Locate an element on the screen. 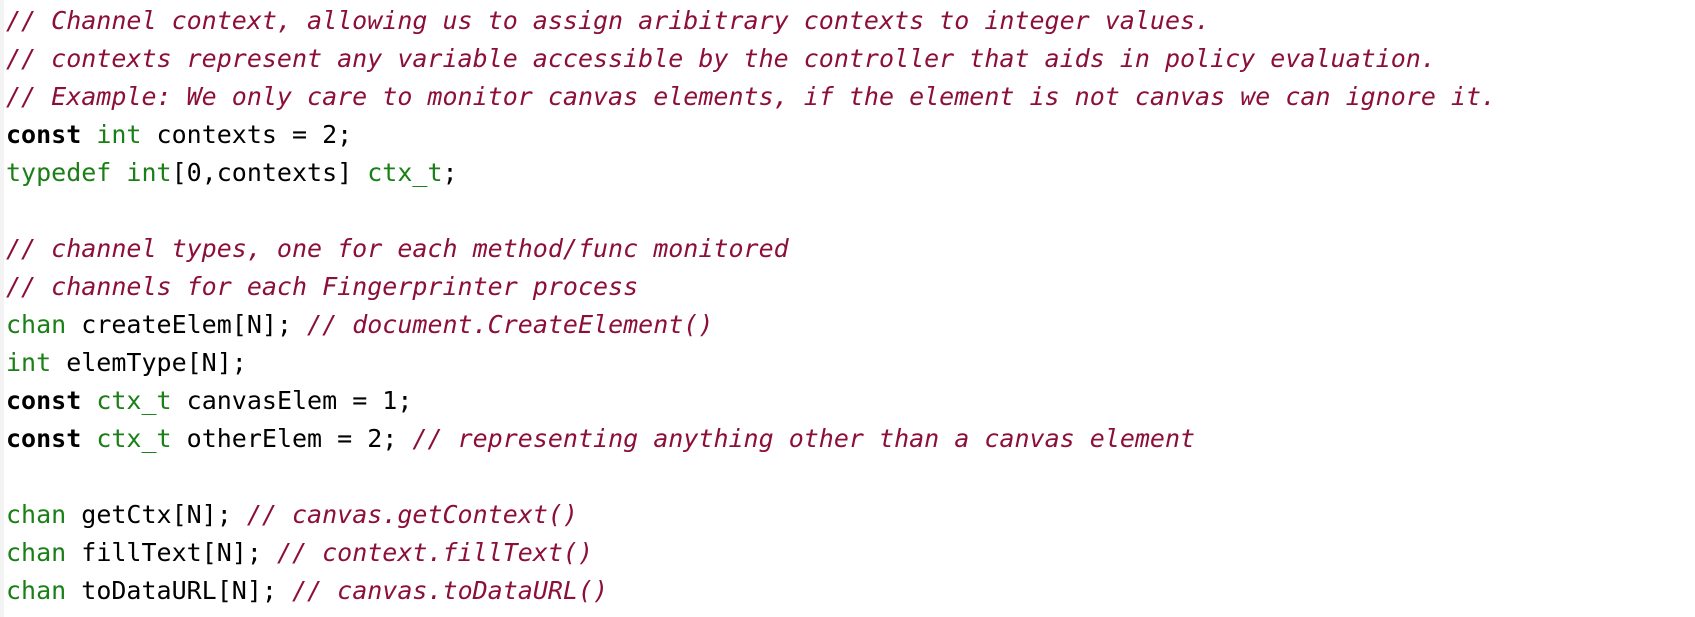  editor-gutter is located at coordinates (2, 308).